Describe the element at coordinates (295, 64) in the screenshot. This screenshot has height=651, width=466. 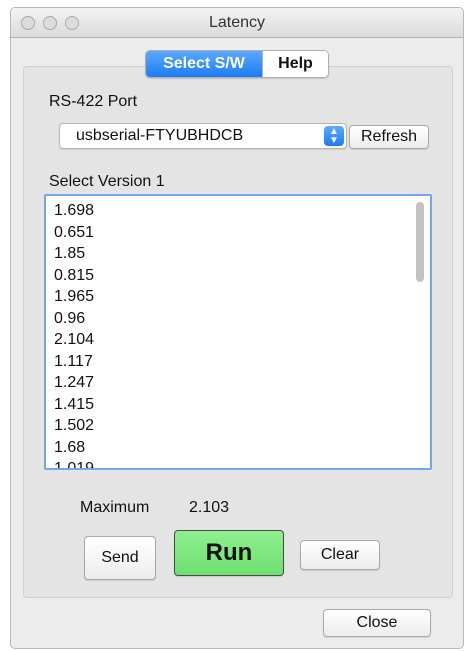
I see `tab-help: Help` at that location.